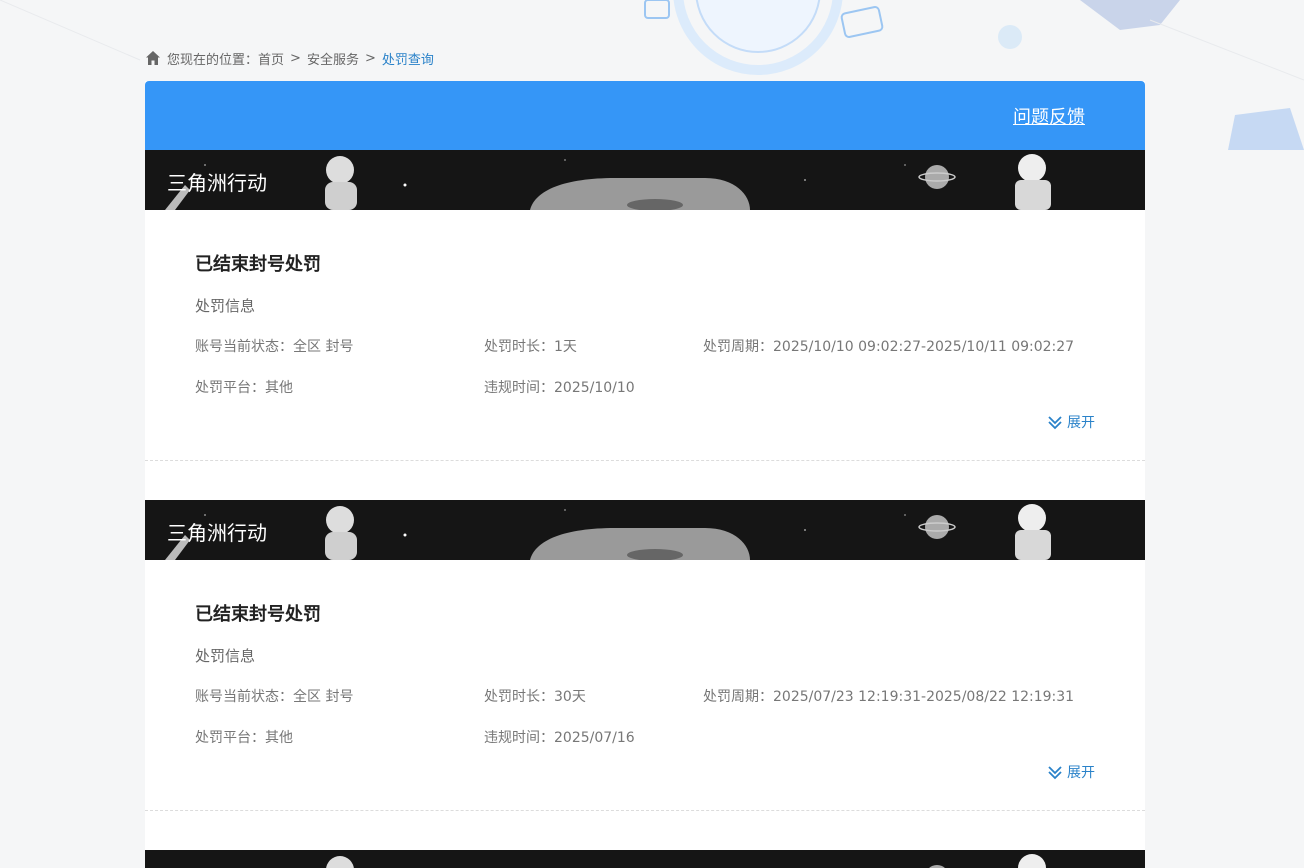 This screenshot has height=868, width=1304. I want to click on penalty-duration: 处罚时长：30天, so click(535, 697).